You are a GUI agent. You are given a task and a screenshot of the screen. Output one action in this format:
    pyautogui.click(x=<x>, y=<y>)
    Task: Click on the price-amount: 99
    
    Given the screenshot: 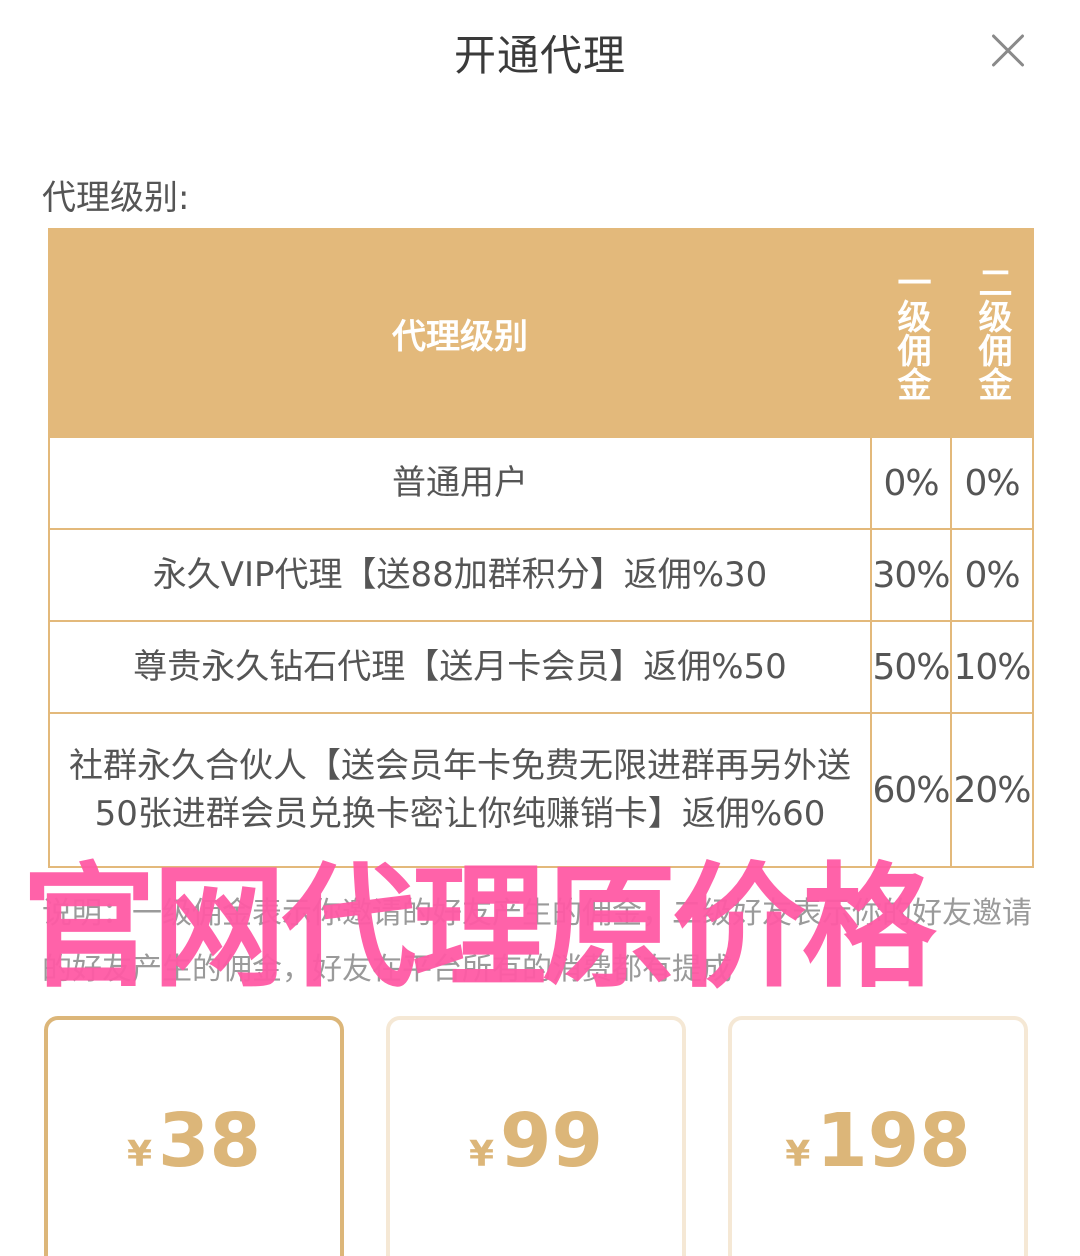 What is the action you would take?
    pyautogui.click(x=552, y=1141)
    